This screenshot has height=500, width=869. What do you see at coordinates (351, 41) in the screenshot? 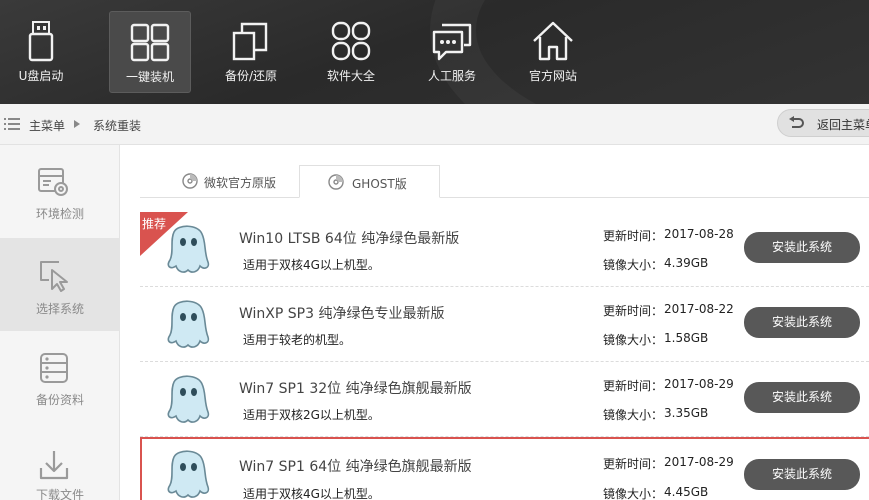
I see `apps-grid-icon` at bounding box center [351, 41].